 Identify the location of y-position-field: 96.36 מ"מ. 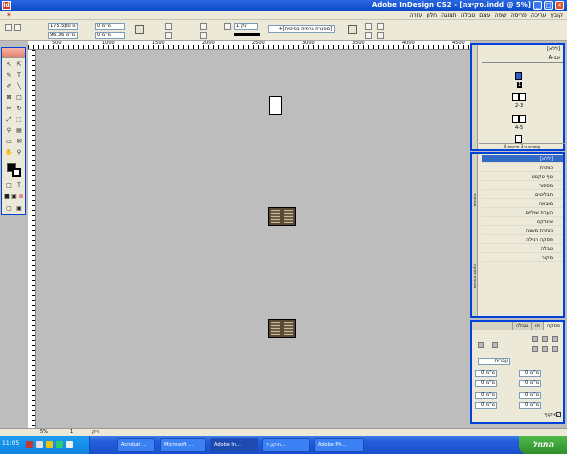
(63, 35).